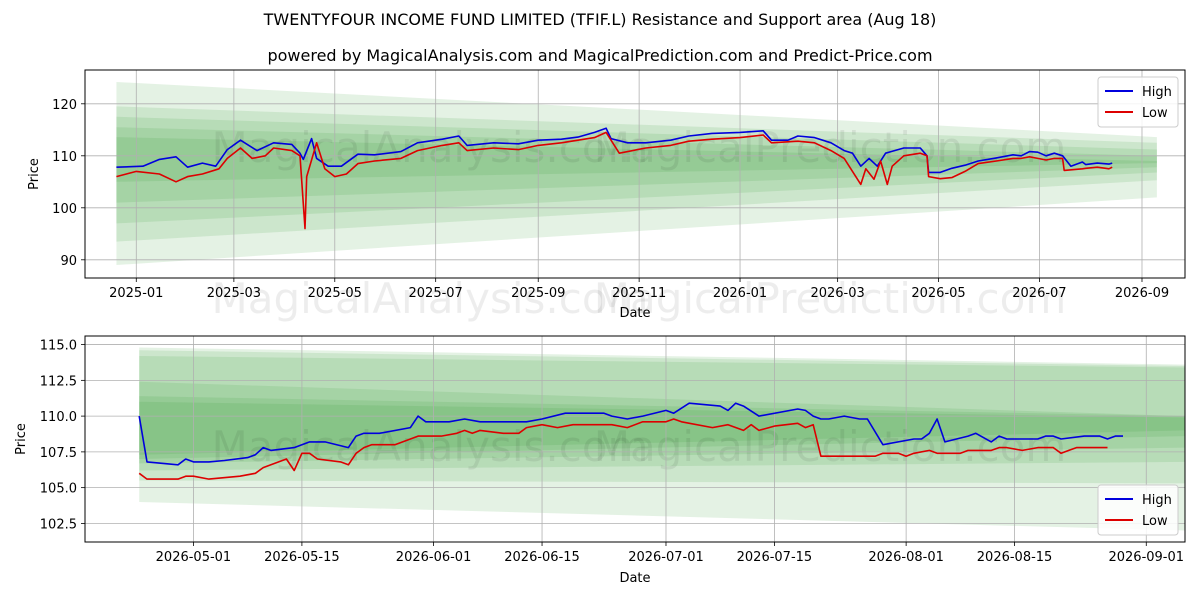 This screenshot has width=1200, height=600. I want to click on x-tick-label: 2025-07, so click(436, 293).